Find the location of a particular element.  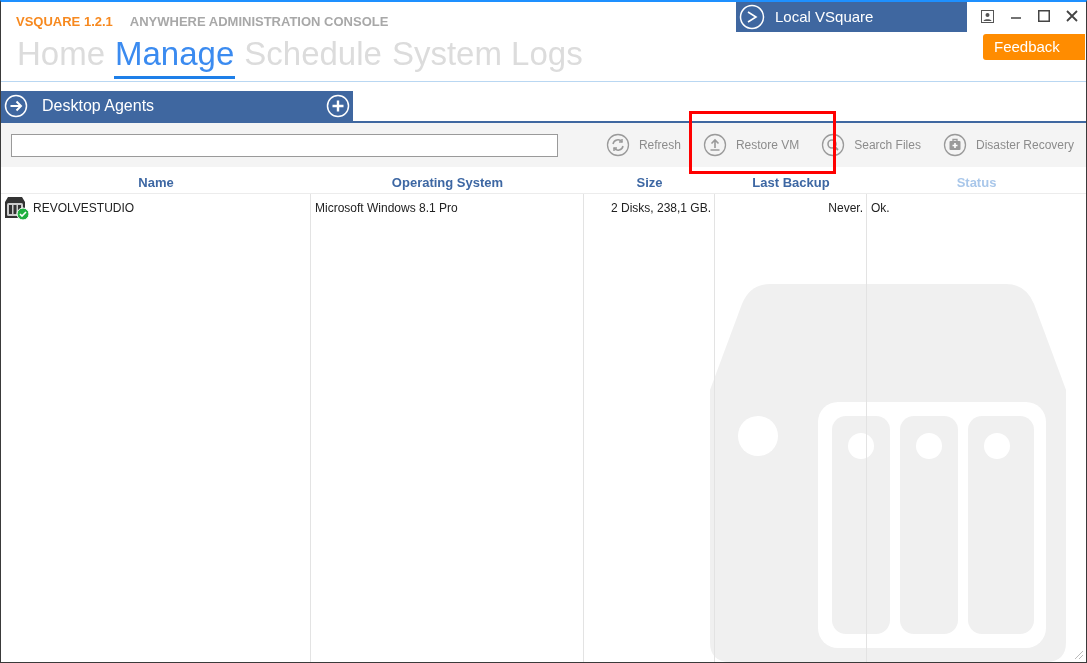

column-header: Status is located at coordinates (976, 183).